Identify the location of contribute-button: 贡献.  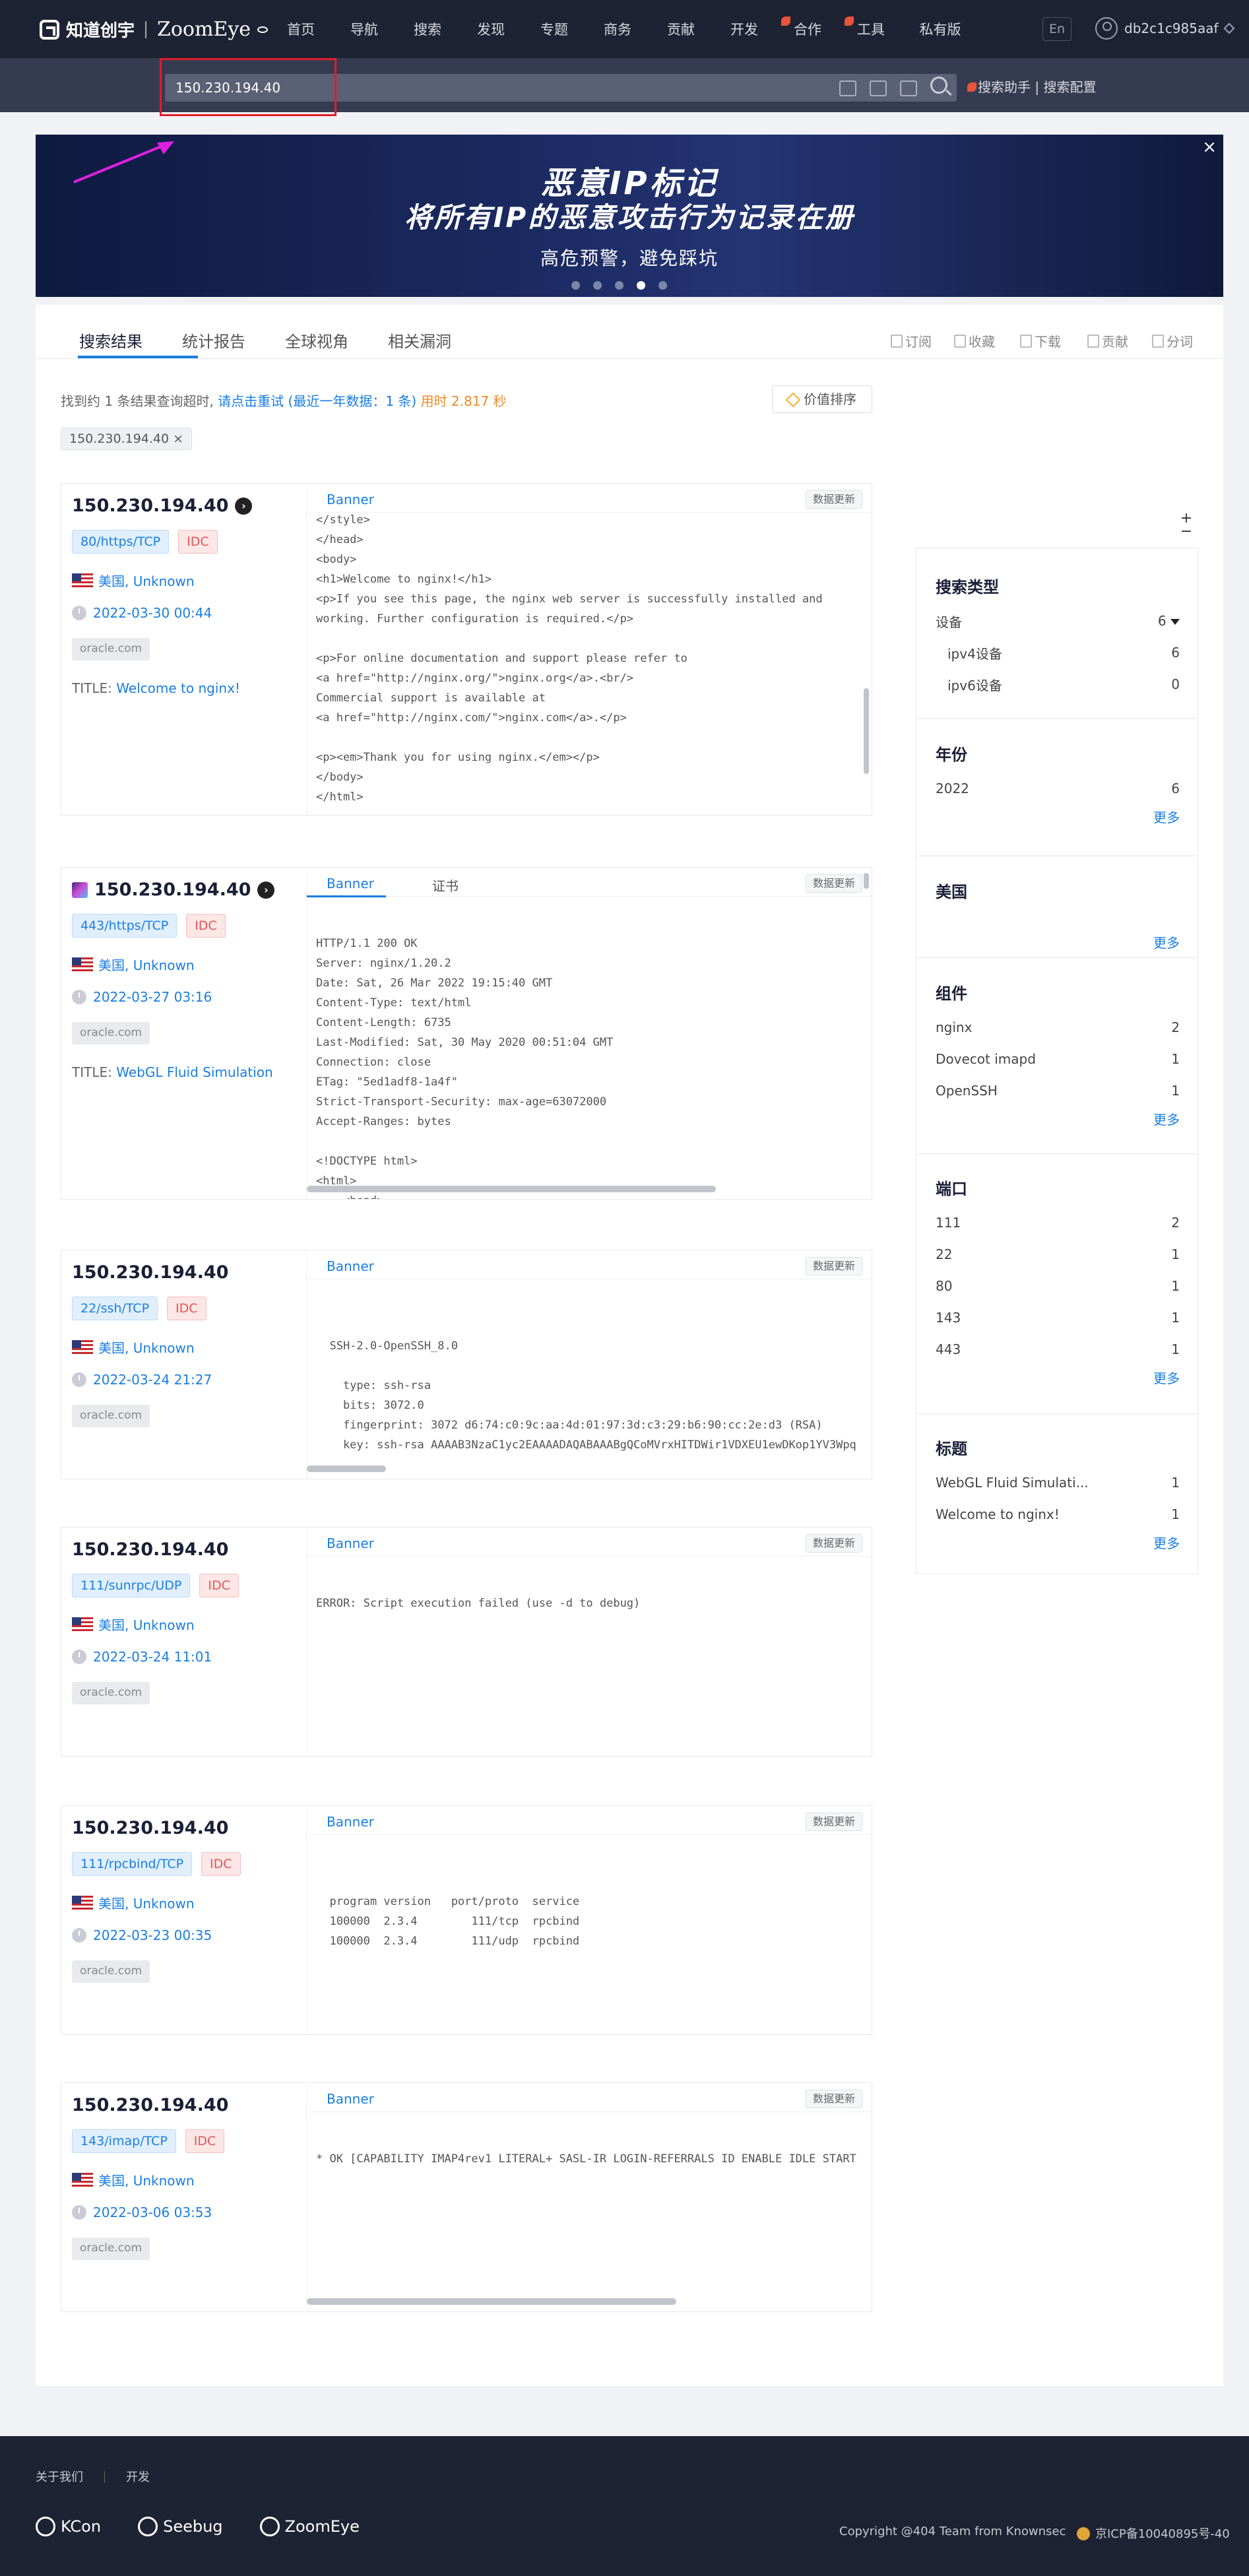
(1107, 340).